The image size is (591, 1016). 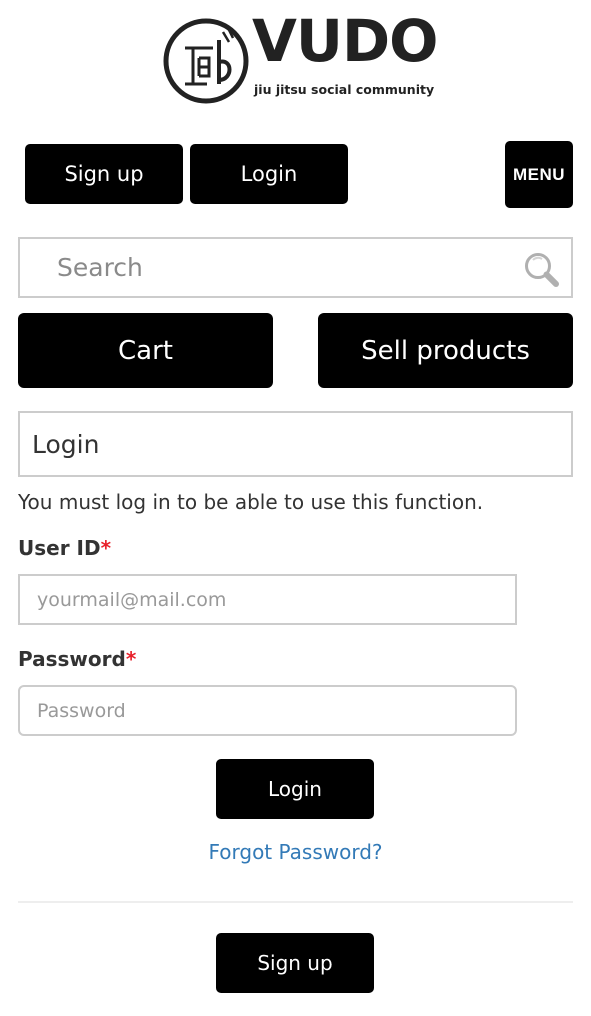 I want to click on search-input, so click(x=265, y=267).